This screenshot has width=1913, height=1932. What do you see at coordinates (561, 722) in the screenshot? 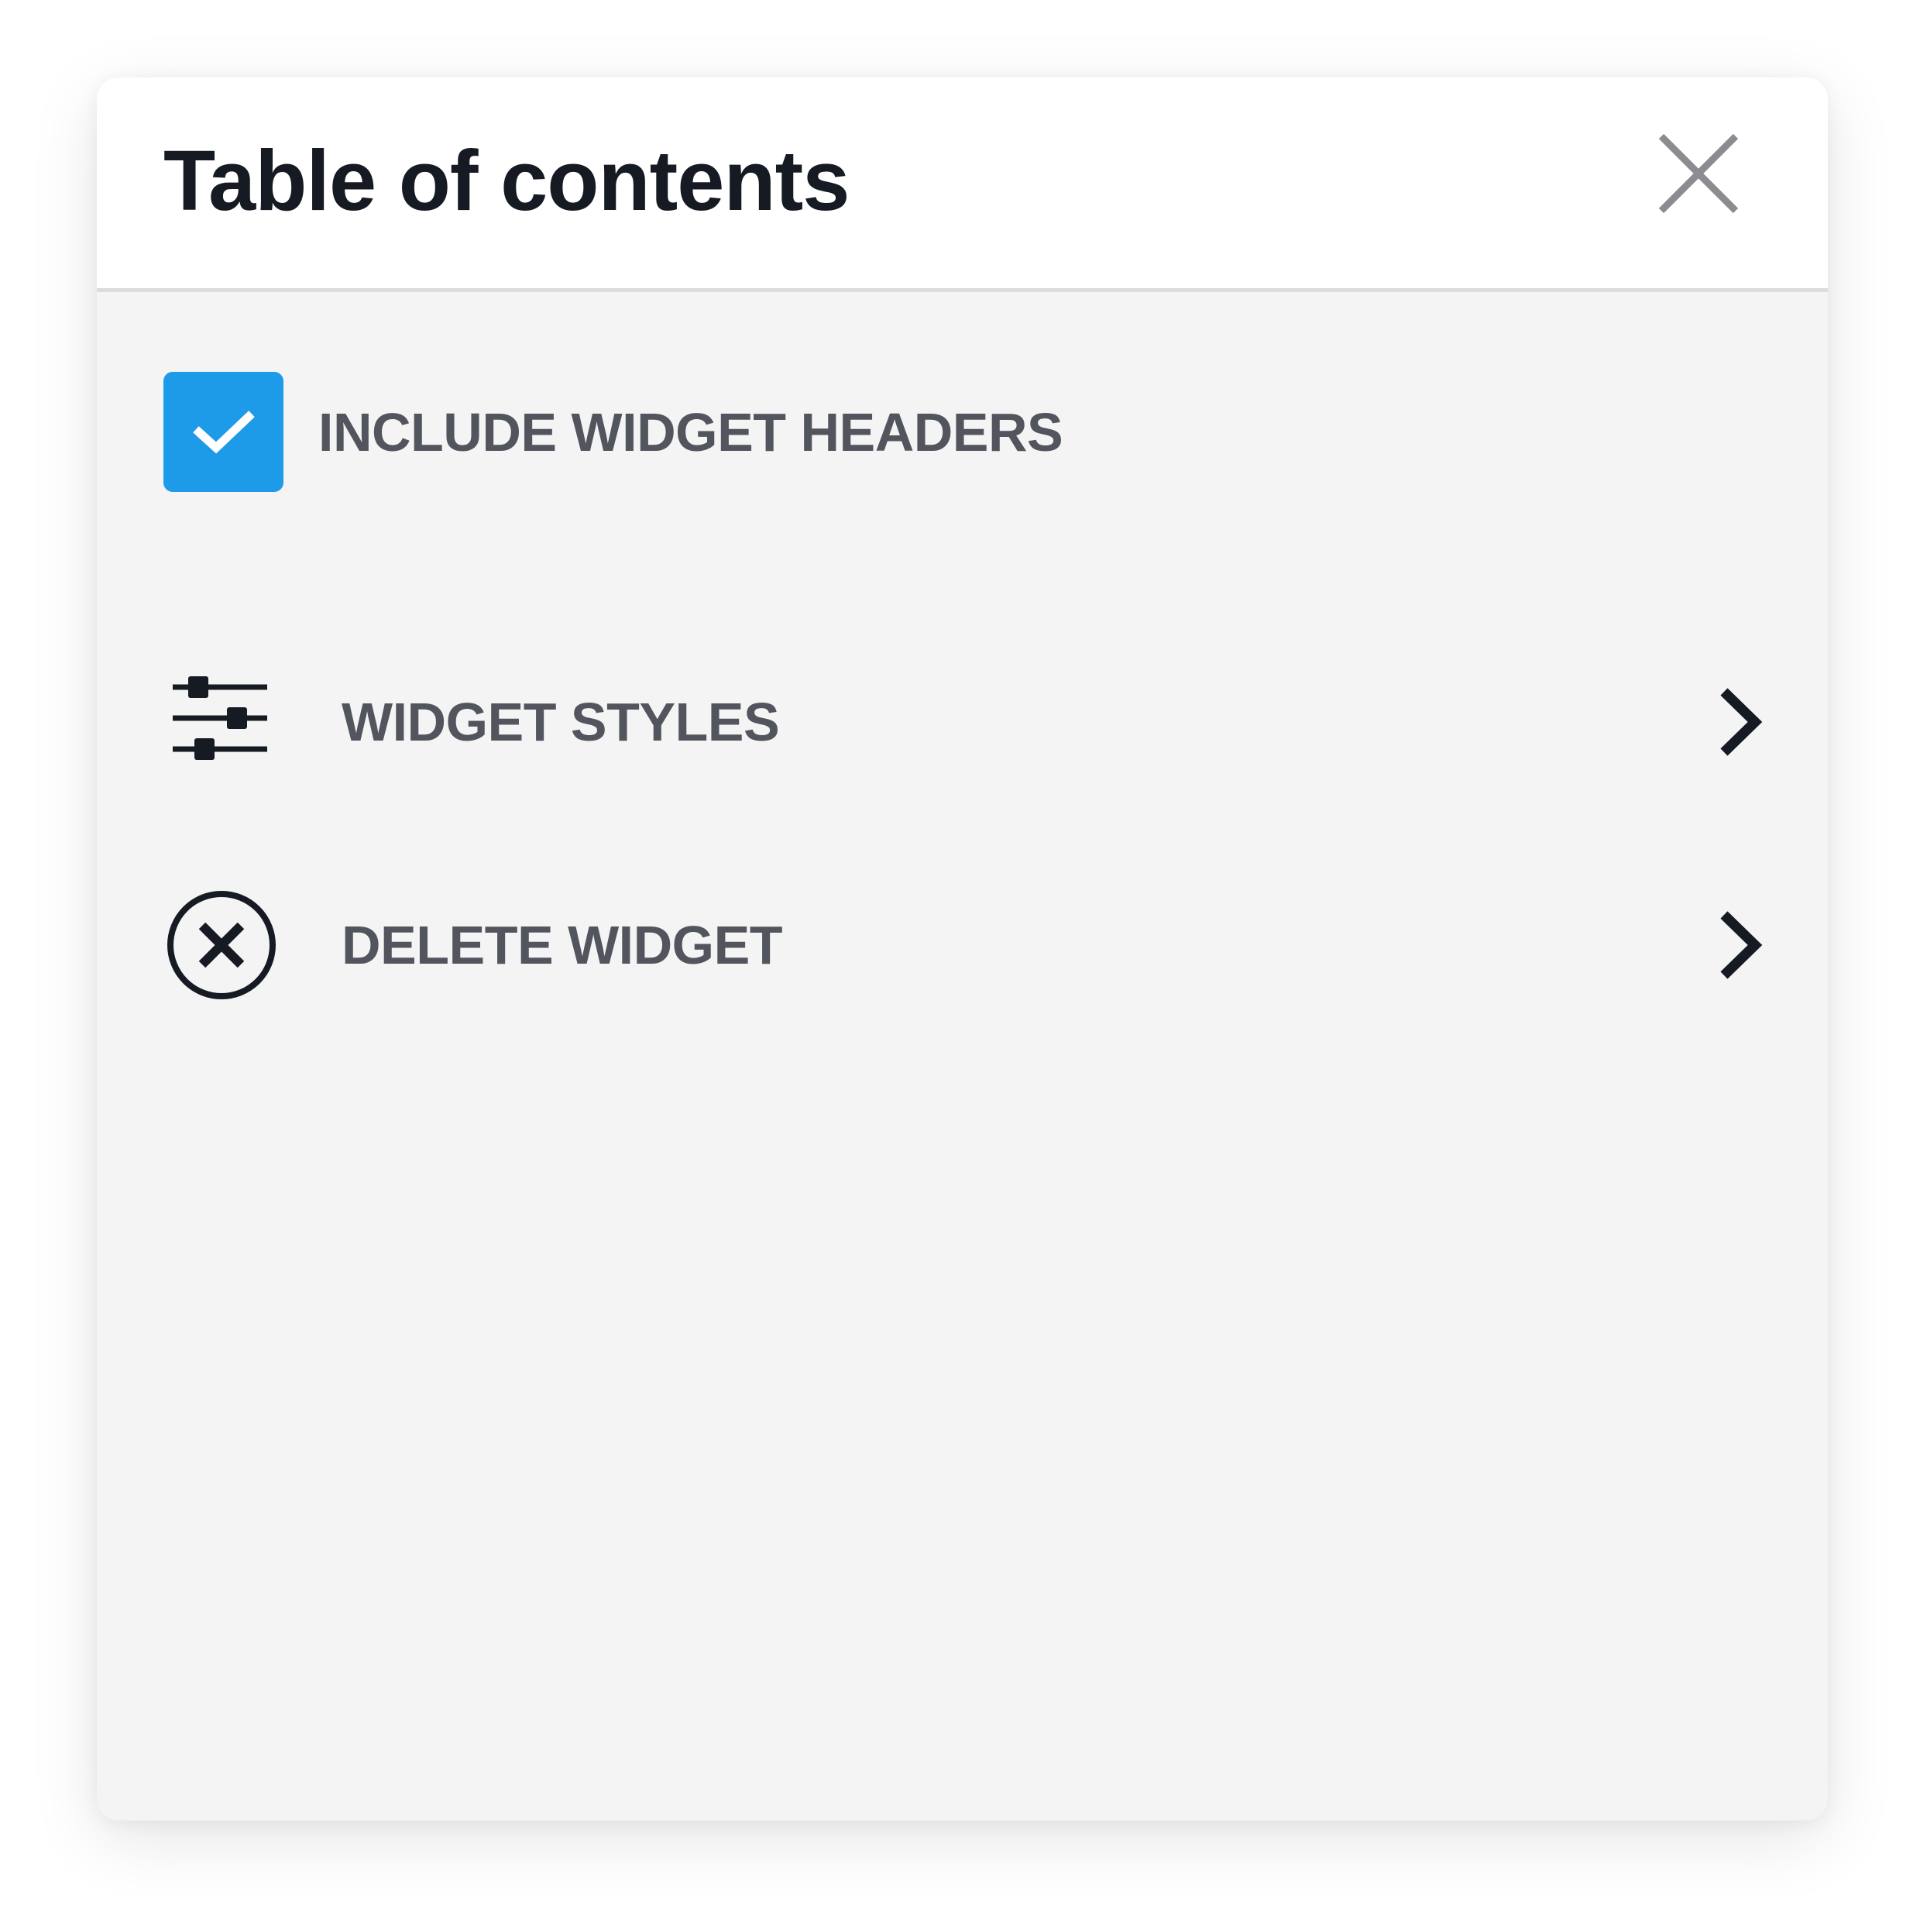
I see `widget-styles-label: WIDGET STYLES` at bounding box center [561, 722].